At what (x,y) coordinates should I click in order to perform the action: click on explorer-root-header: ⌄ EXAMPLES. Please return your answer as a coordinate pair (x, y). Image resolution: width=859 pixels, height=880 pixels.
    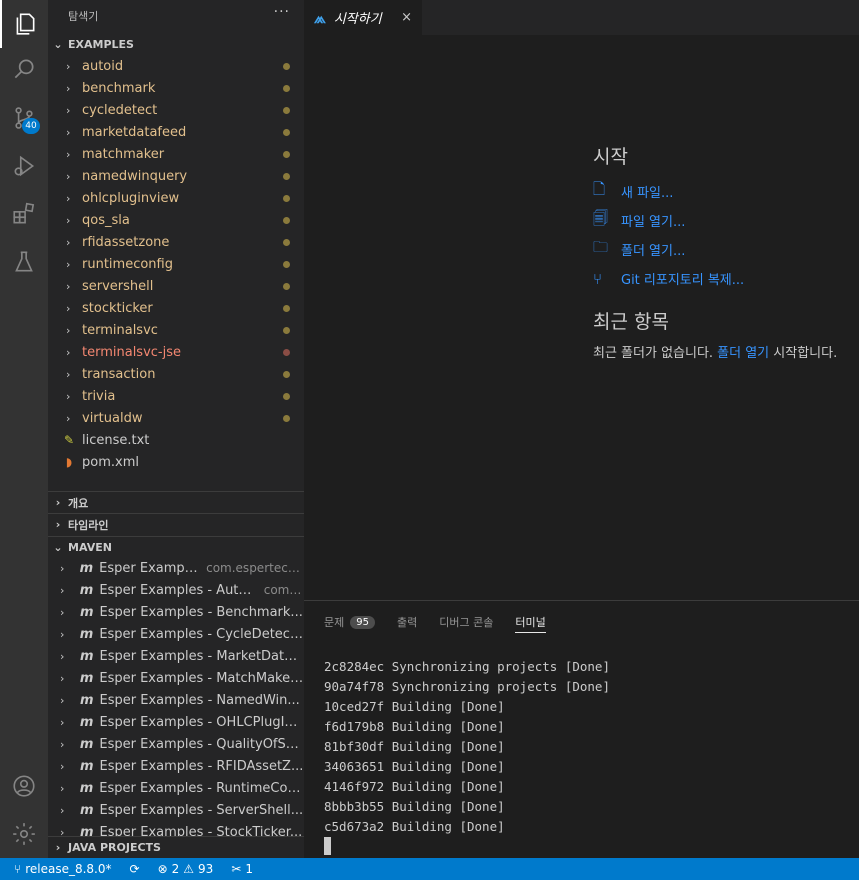
    Looking at the image, I should click on (176, 44).